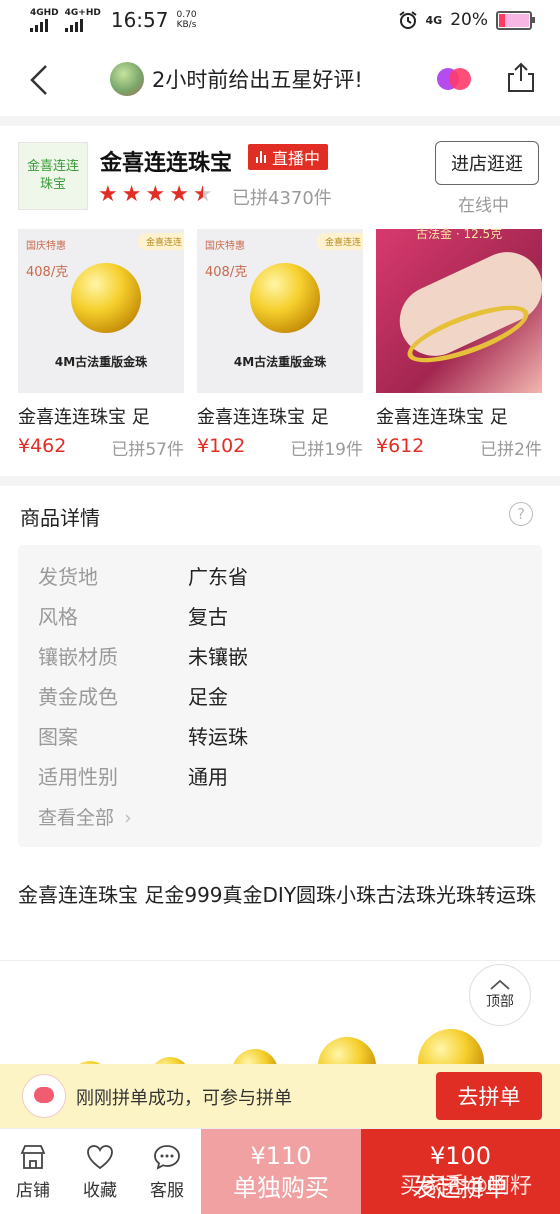  Describe the element at coordinates (167, 1191) in the screenshot. I see `service-label: 客服` at that location.